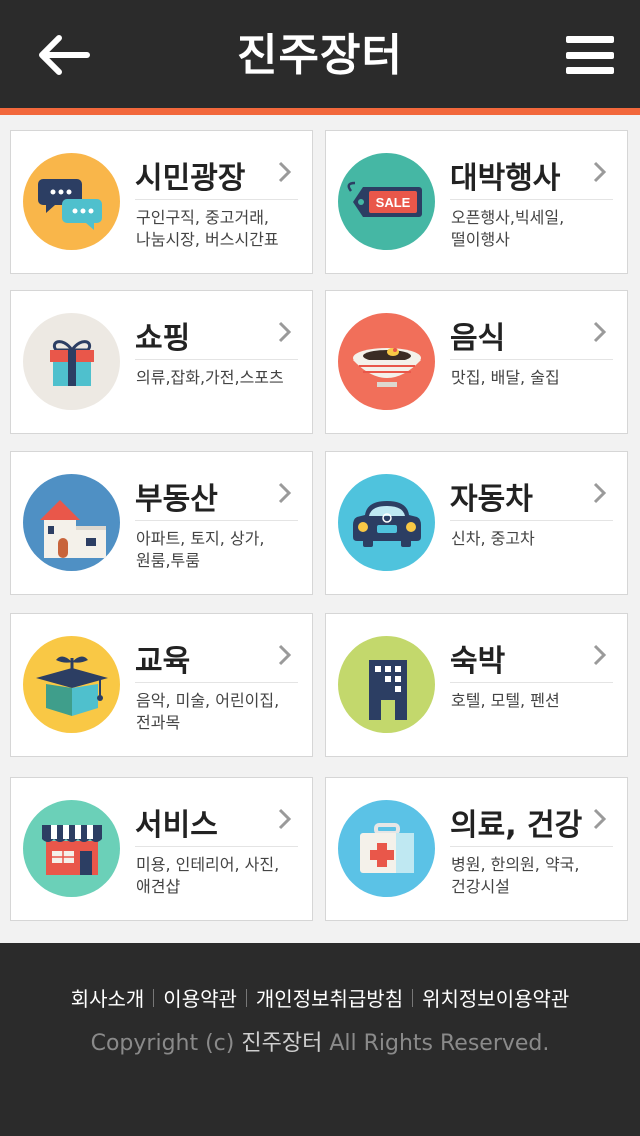  I want to click on category-card-real-estate: 부동산 아파트, 토지, 상가, 원룸,투룸, so click(161, 523).